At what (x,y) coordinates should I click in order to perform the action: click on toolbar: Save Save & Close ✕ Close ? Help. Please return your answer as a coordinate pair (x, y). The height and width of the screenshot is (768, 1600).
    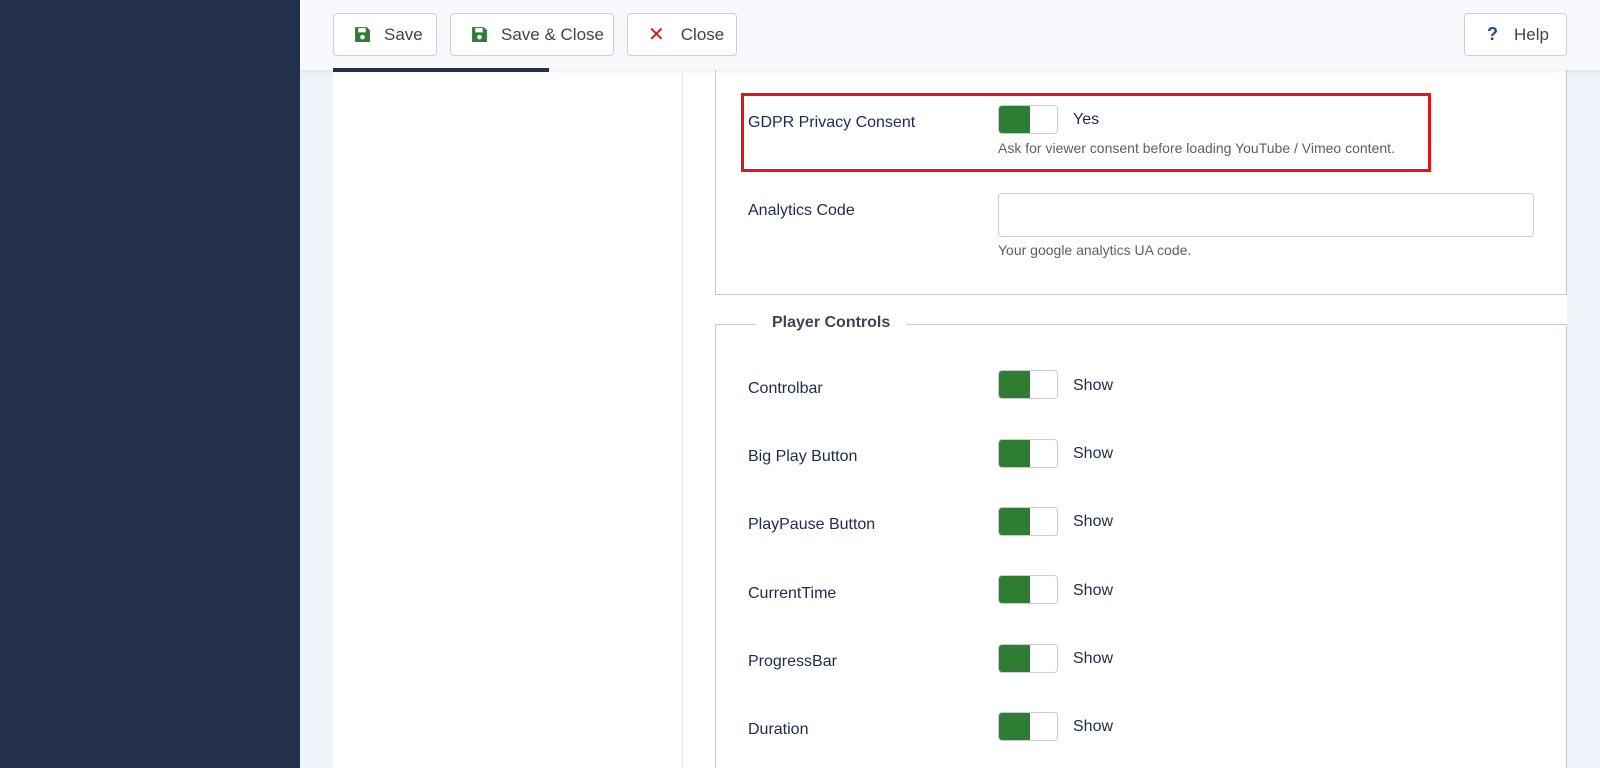
    Looking at the image, I should click on (950, 35).